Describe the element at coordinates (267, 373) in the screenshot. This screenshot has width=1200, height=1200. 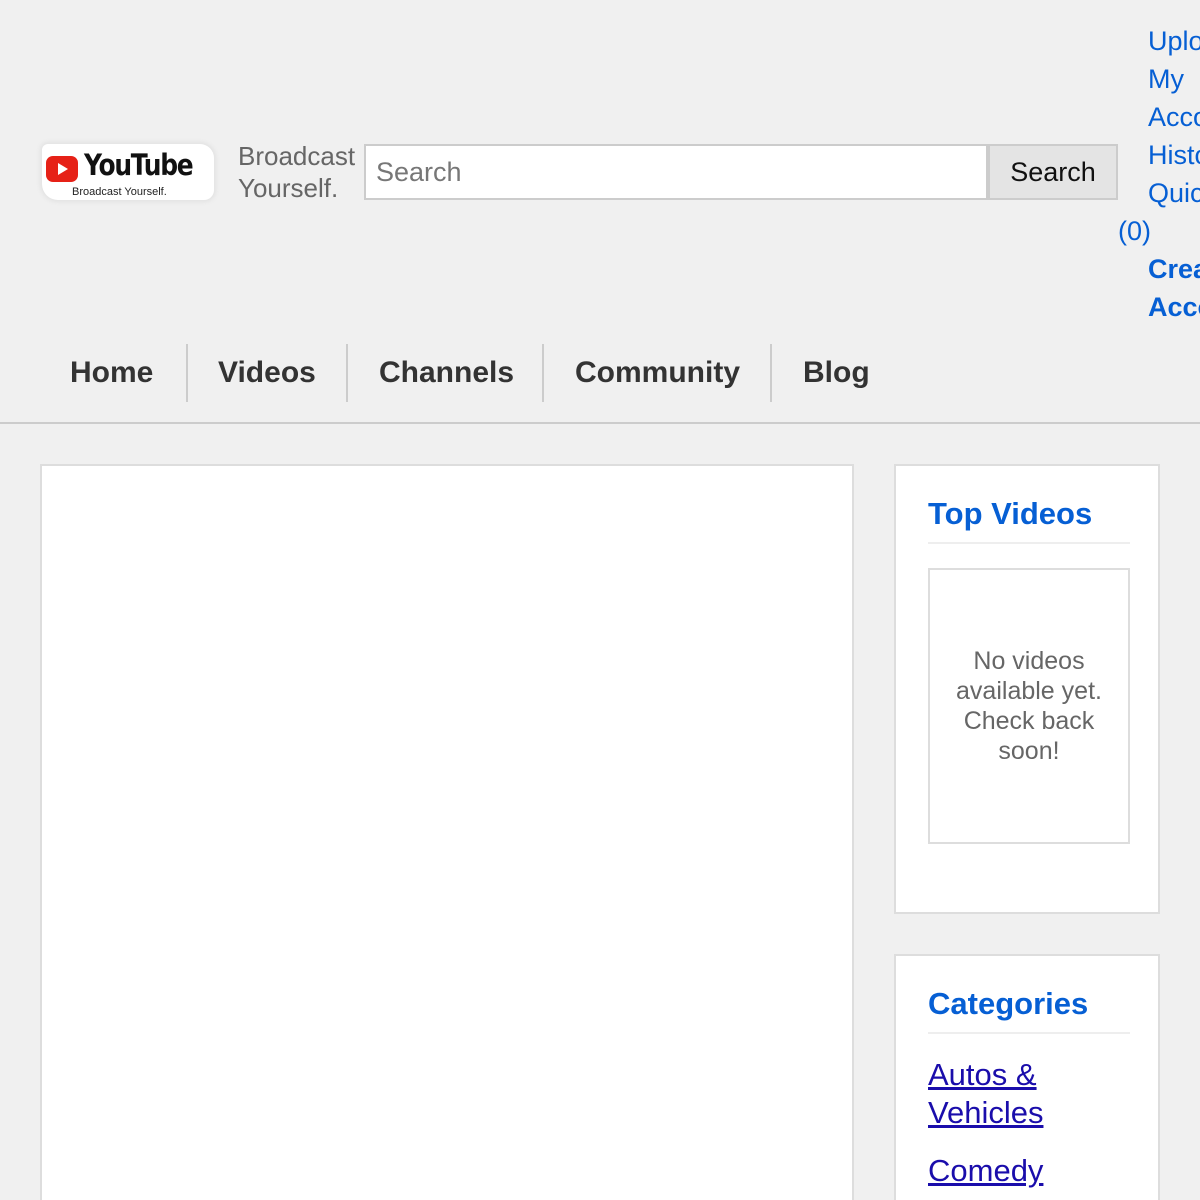
I see `nav-tab-videos: Videos` at that location.